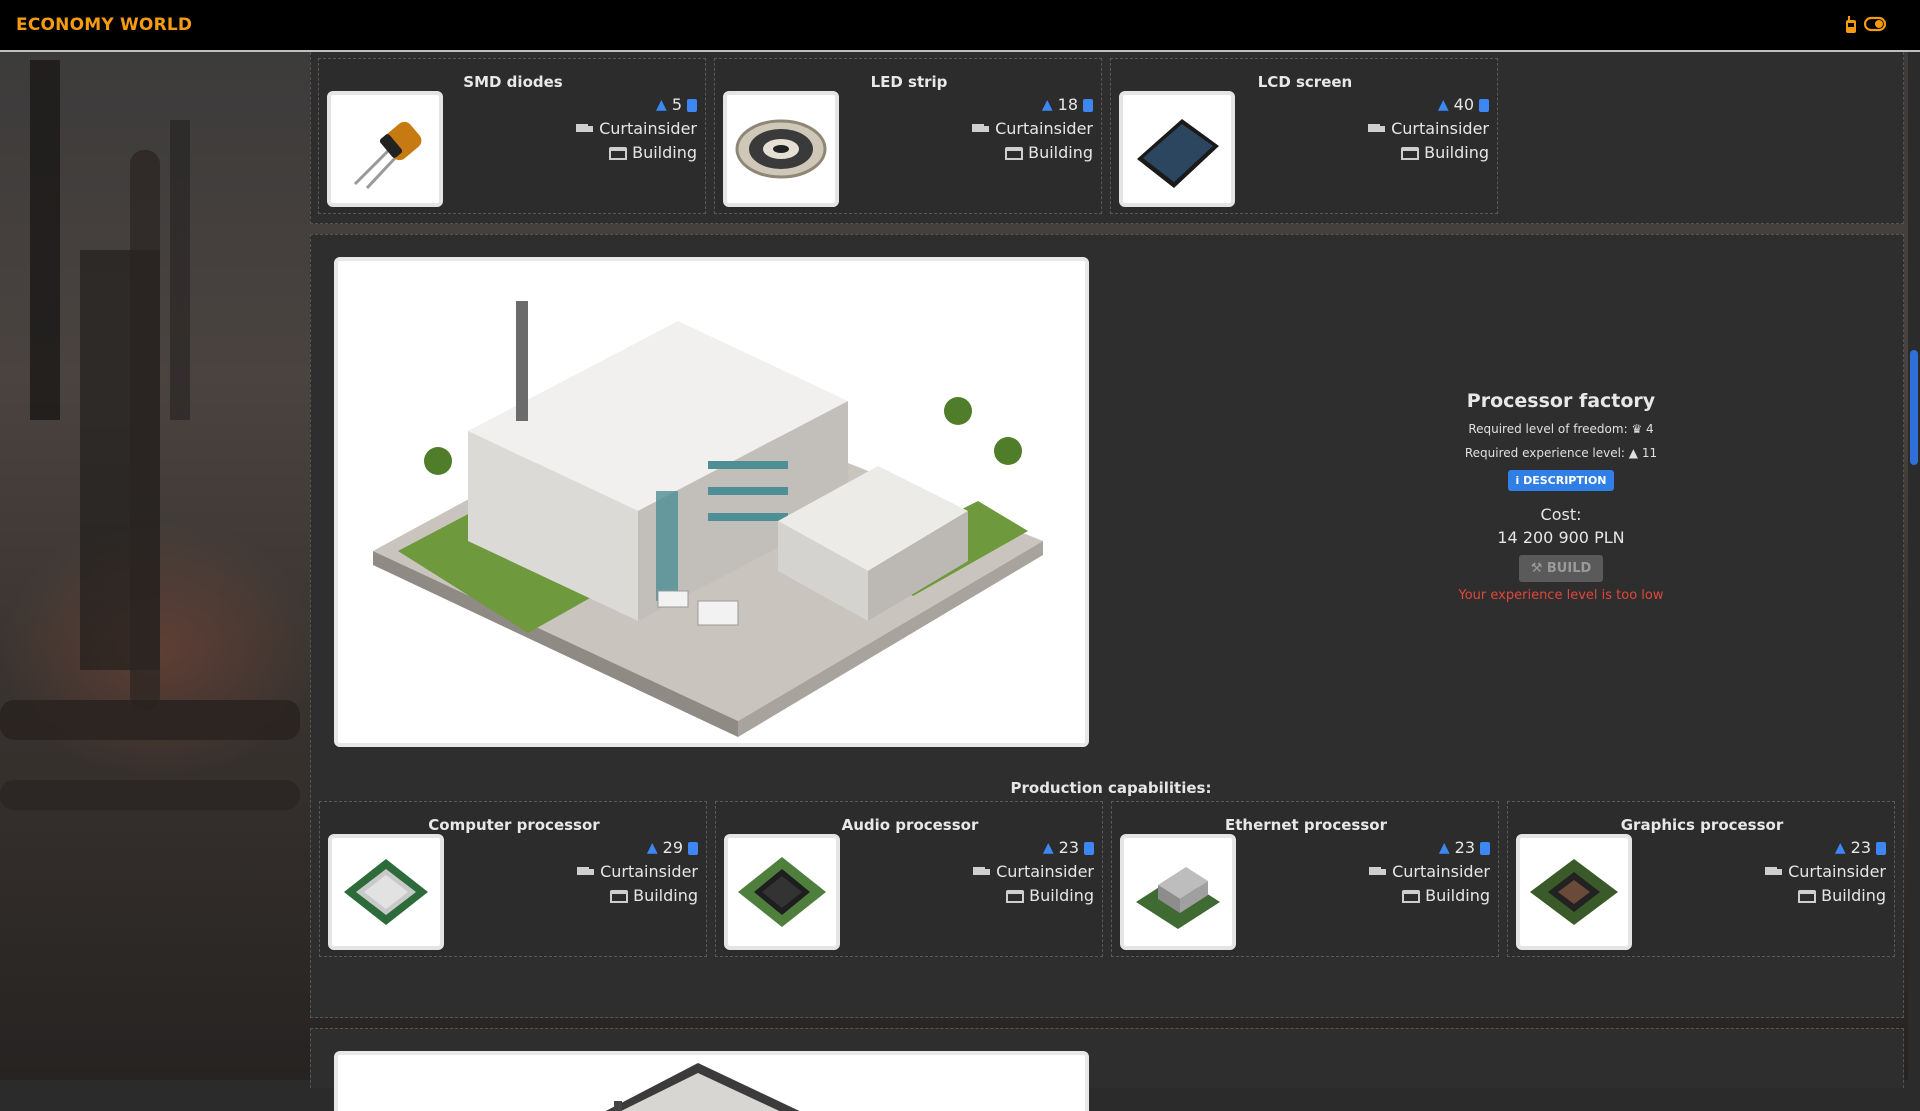  Describe the element at coordinates (781, 149) in the screenshot. I see `led-strip-image` at that location.